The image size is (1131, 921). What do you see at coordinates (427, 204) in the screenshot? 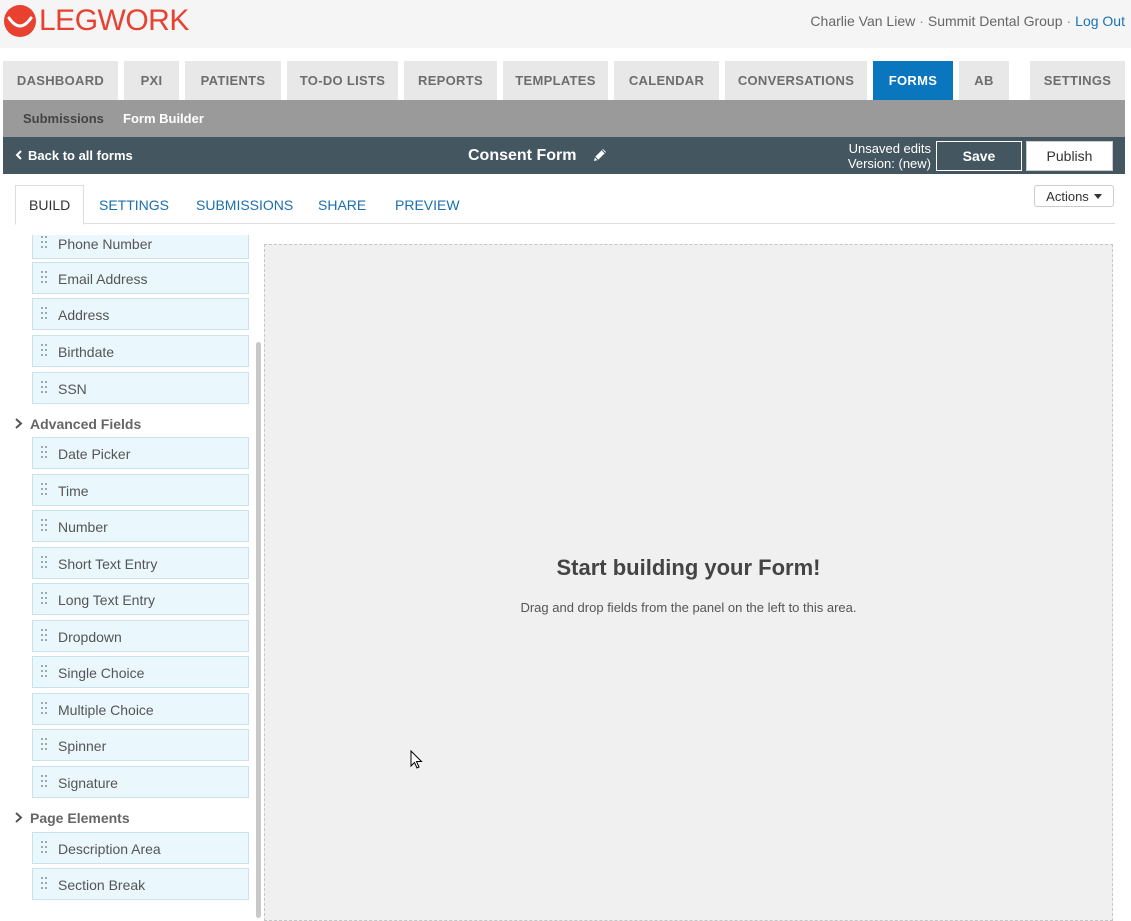
I see `tab-preview: PREVIEW` at bounding box center [427, 204].